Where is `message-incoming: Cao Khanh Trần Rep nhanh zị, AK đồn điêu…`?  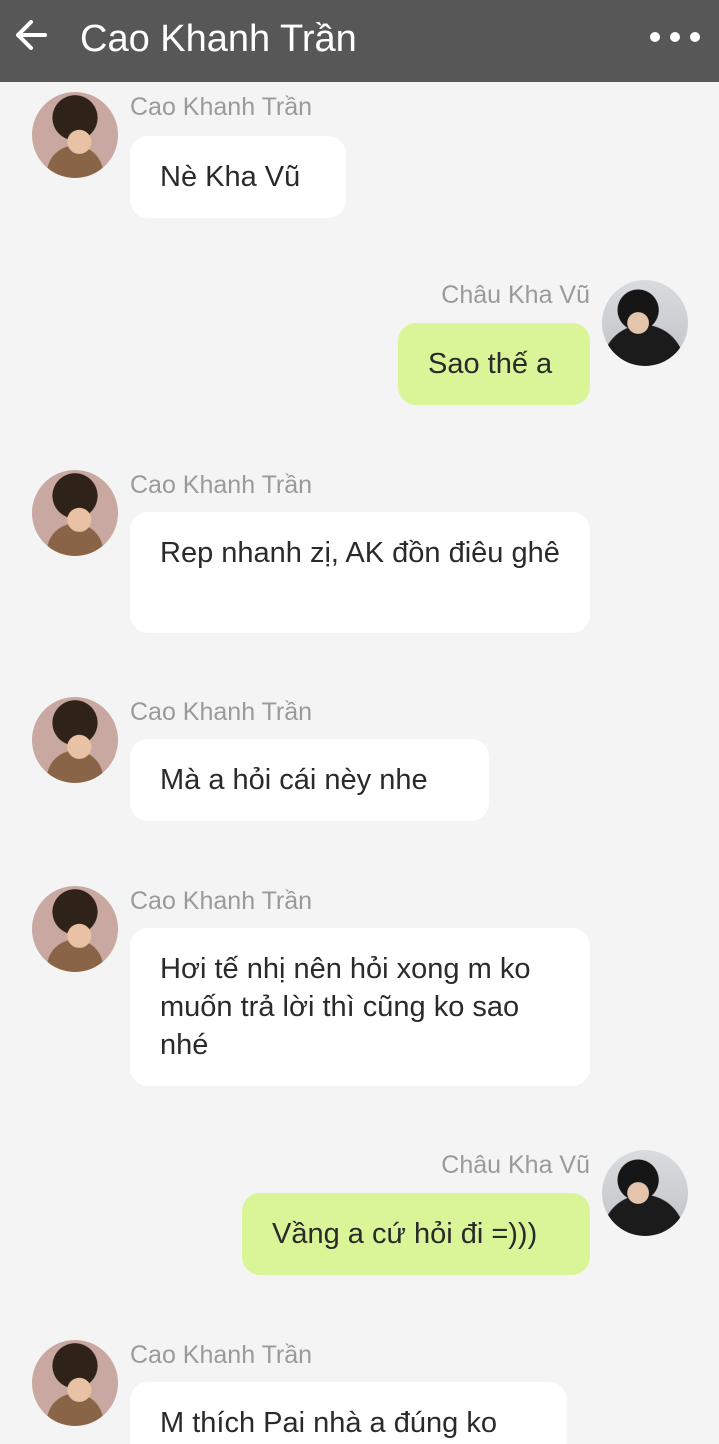
message-incoming: Cao Khanh Trần Rep nhanh zị, AK đồn điêu… is located at coordinates (359, 552).